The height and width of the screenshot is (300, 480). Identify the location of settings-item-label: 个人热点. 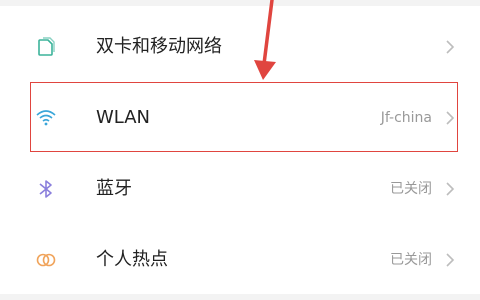
(132, 259).